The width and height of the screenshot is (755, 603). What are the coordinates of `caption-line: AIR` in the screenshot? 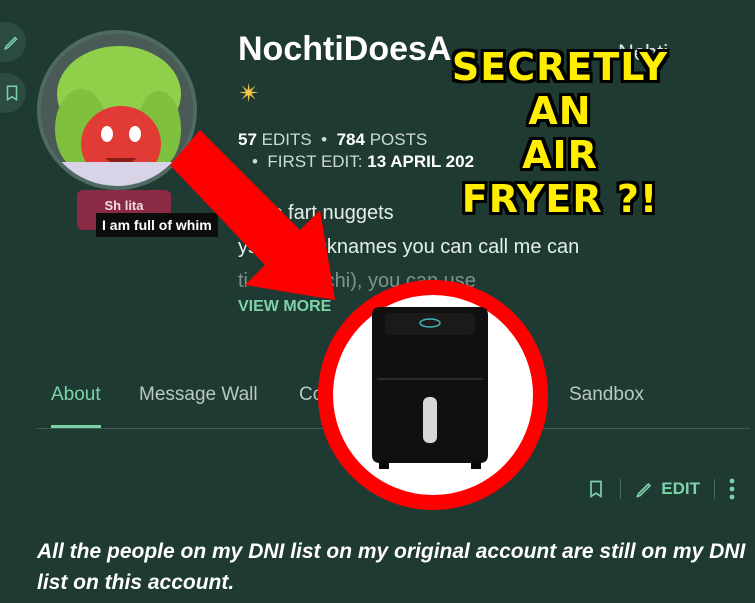 It's located at (560, 155).